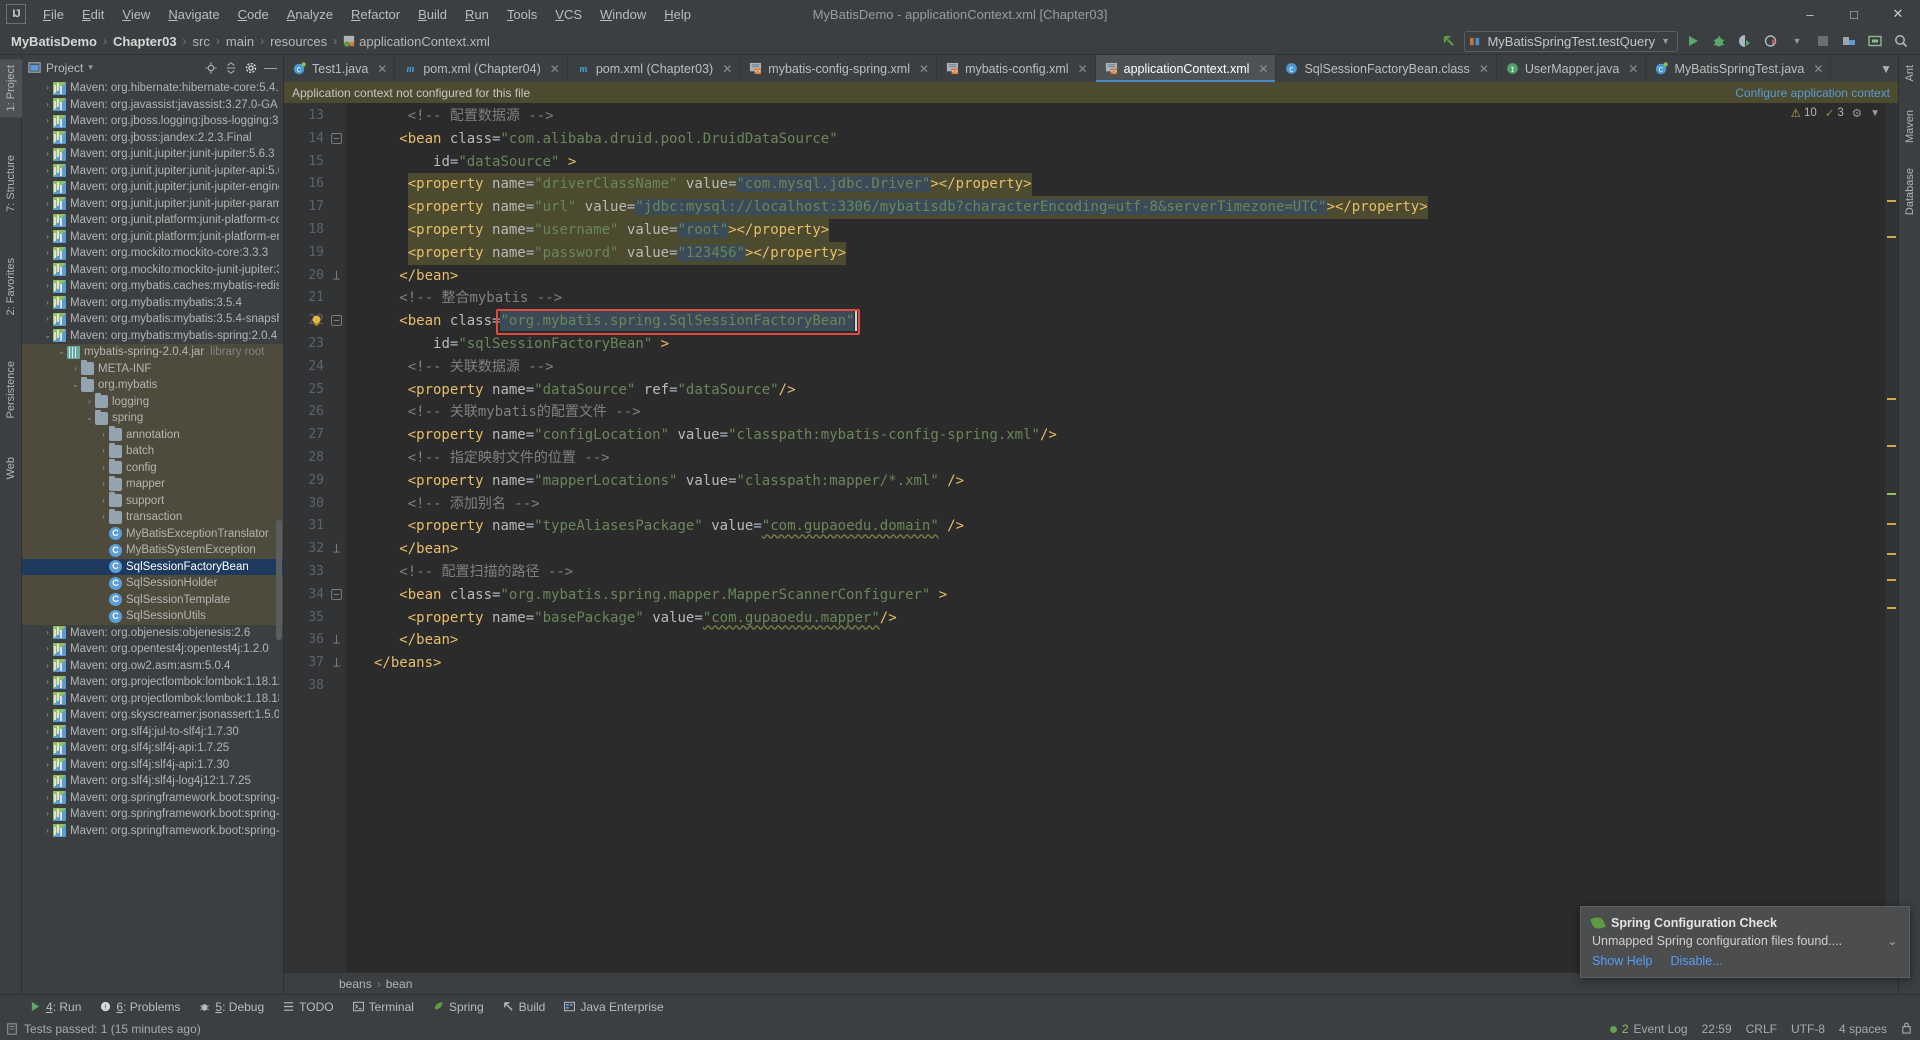 The height and width of the screenshot is (1040, 1920). What do you see at coordinates (375, 14) in the screenshot?
I see `menu-refactor: Refactor` at bounding box center [375, 14].